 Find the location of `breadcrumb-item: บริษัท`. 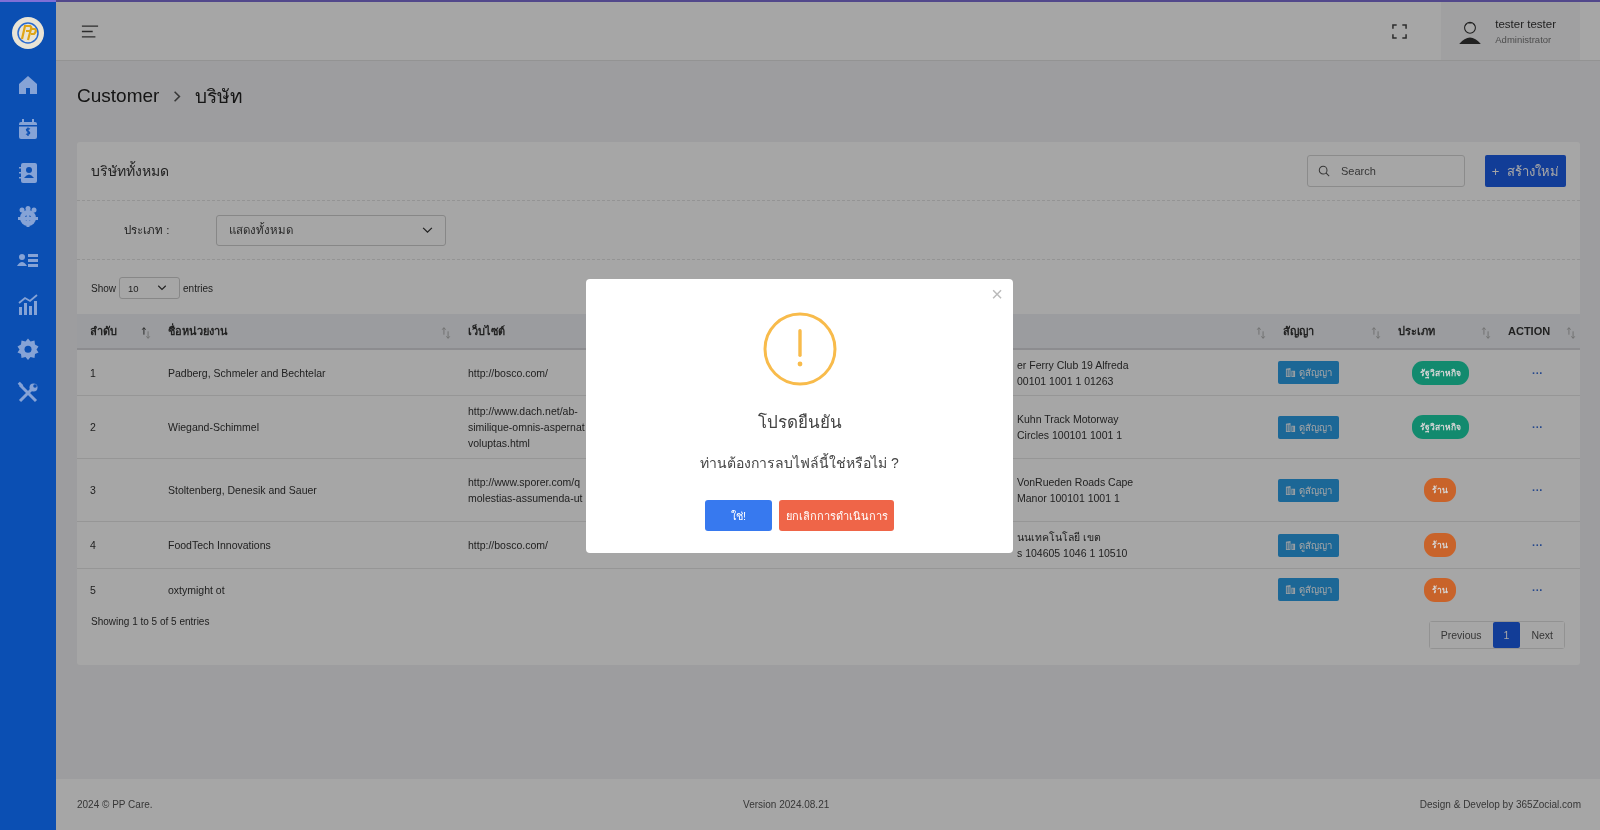

breadcrumb-item: บริษัท is located at coordinates (219, 97).